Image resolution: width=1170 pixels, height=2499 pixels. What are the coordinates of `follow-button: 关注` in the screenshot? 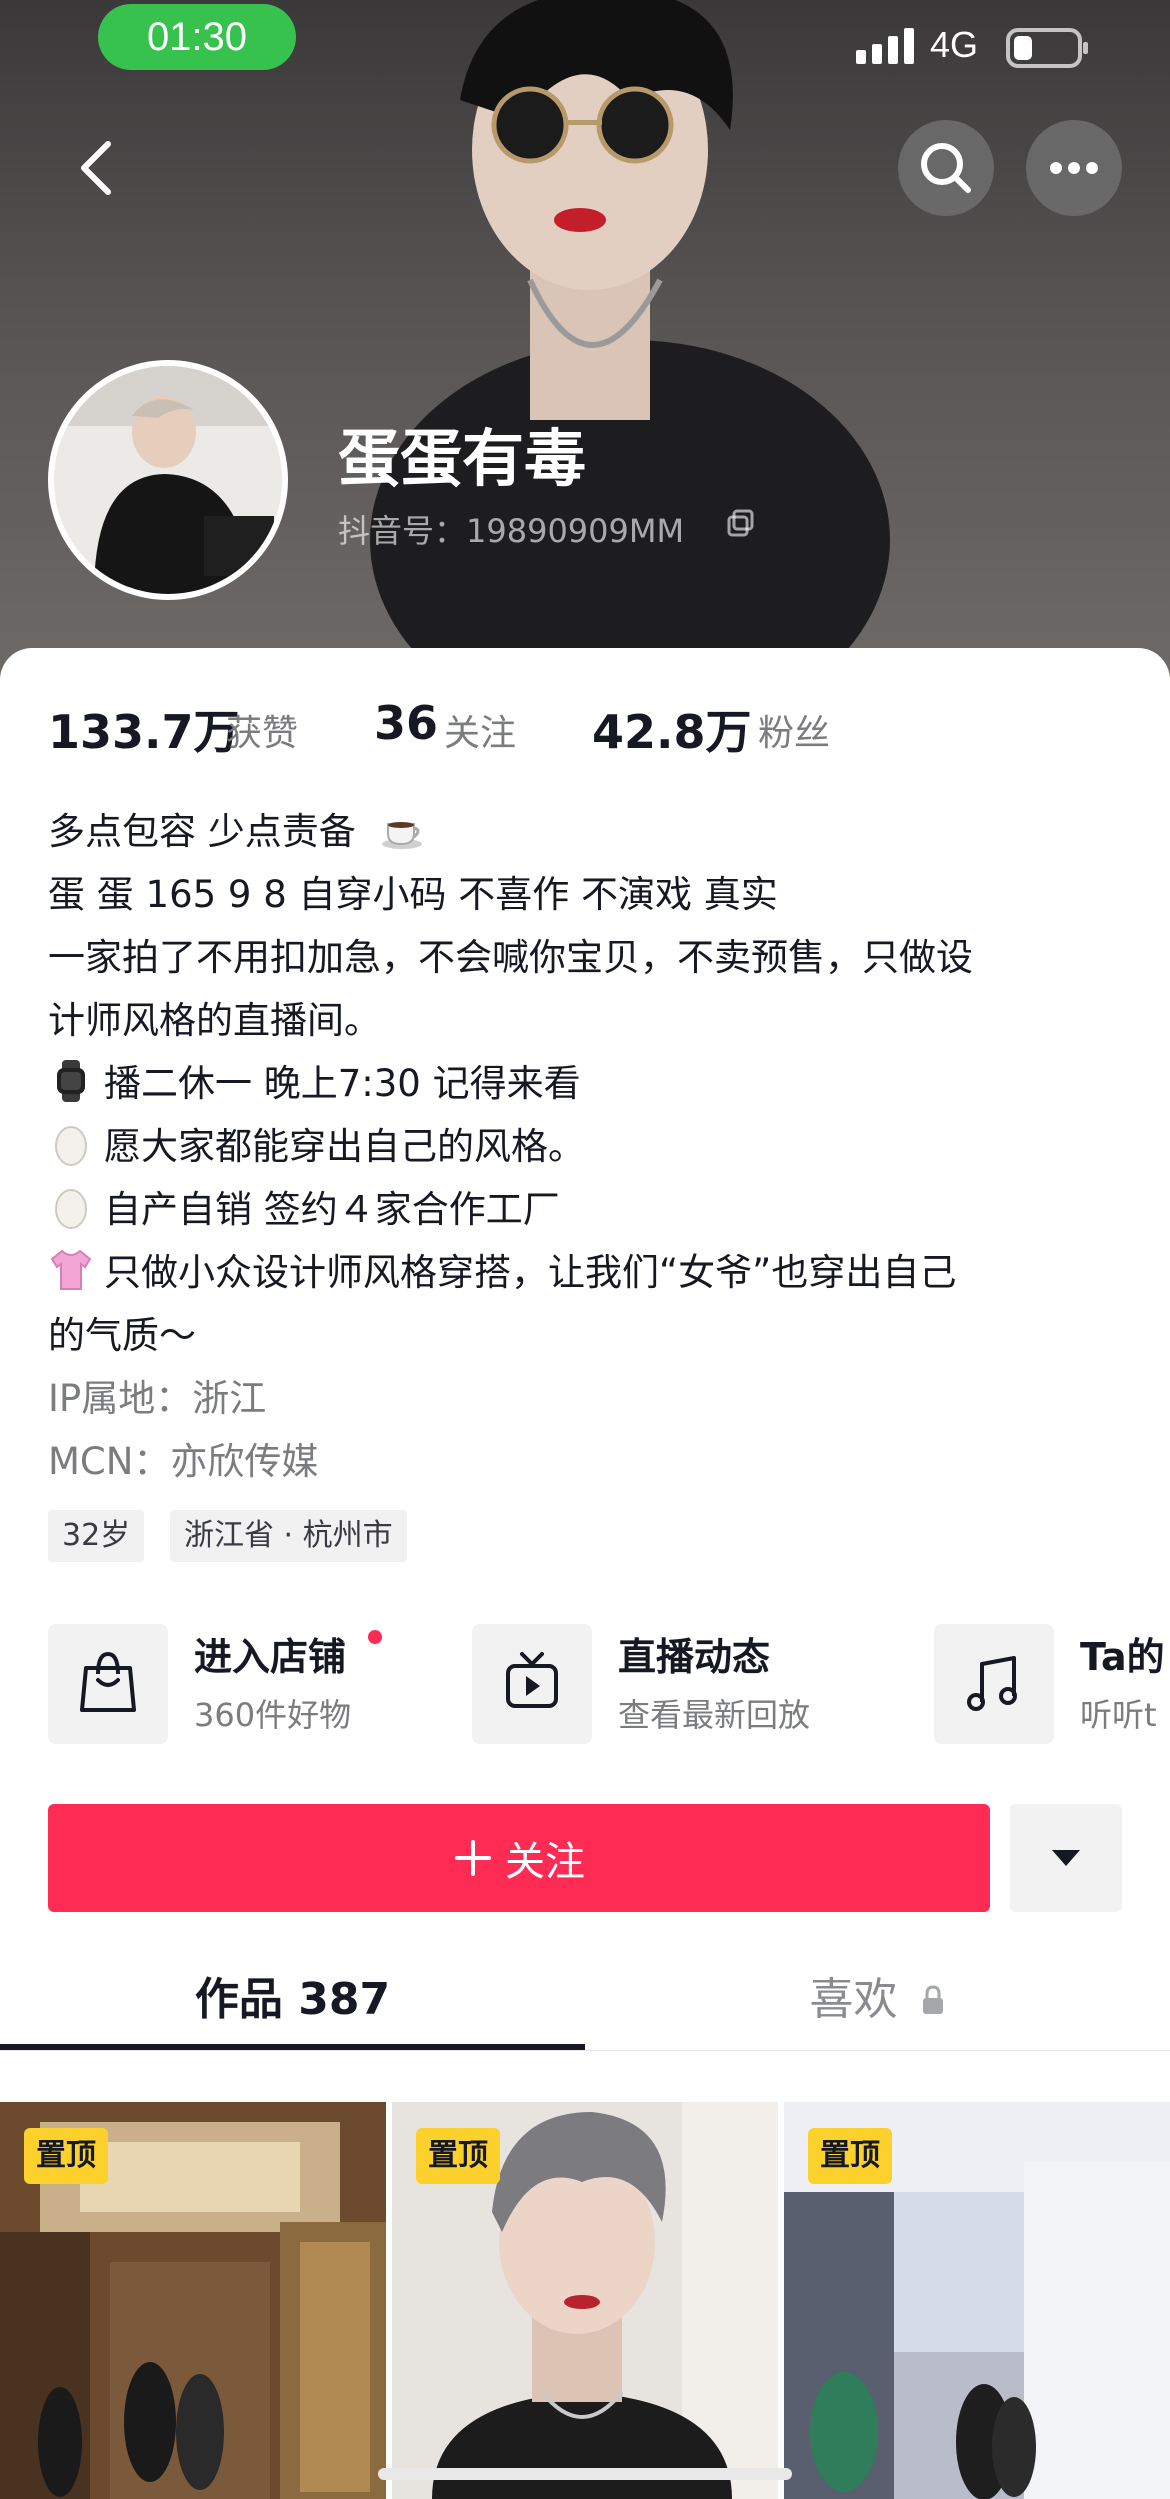 It's located at (519, 1858).